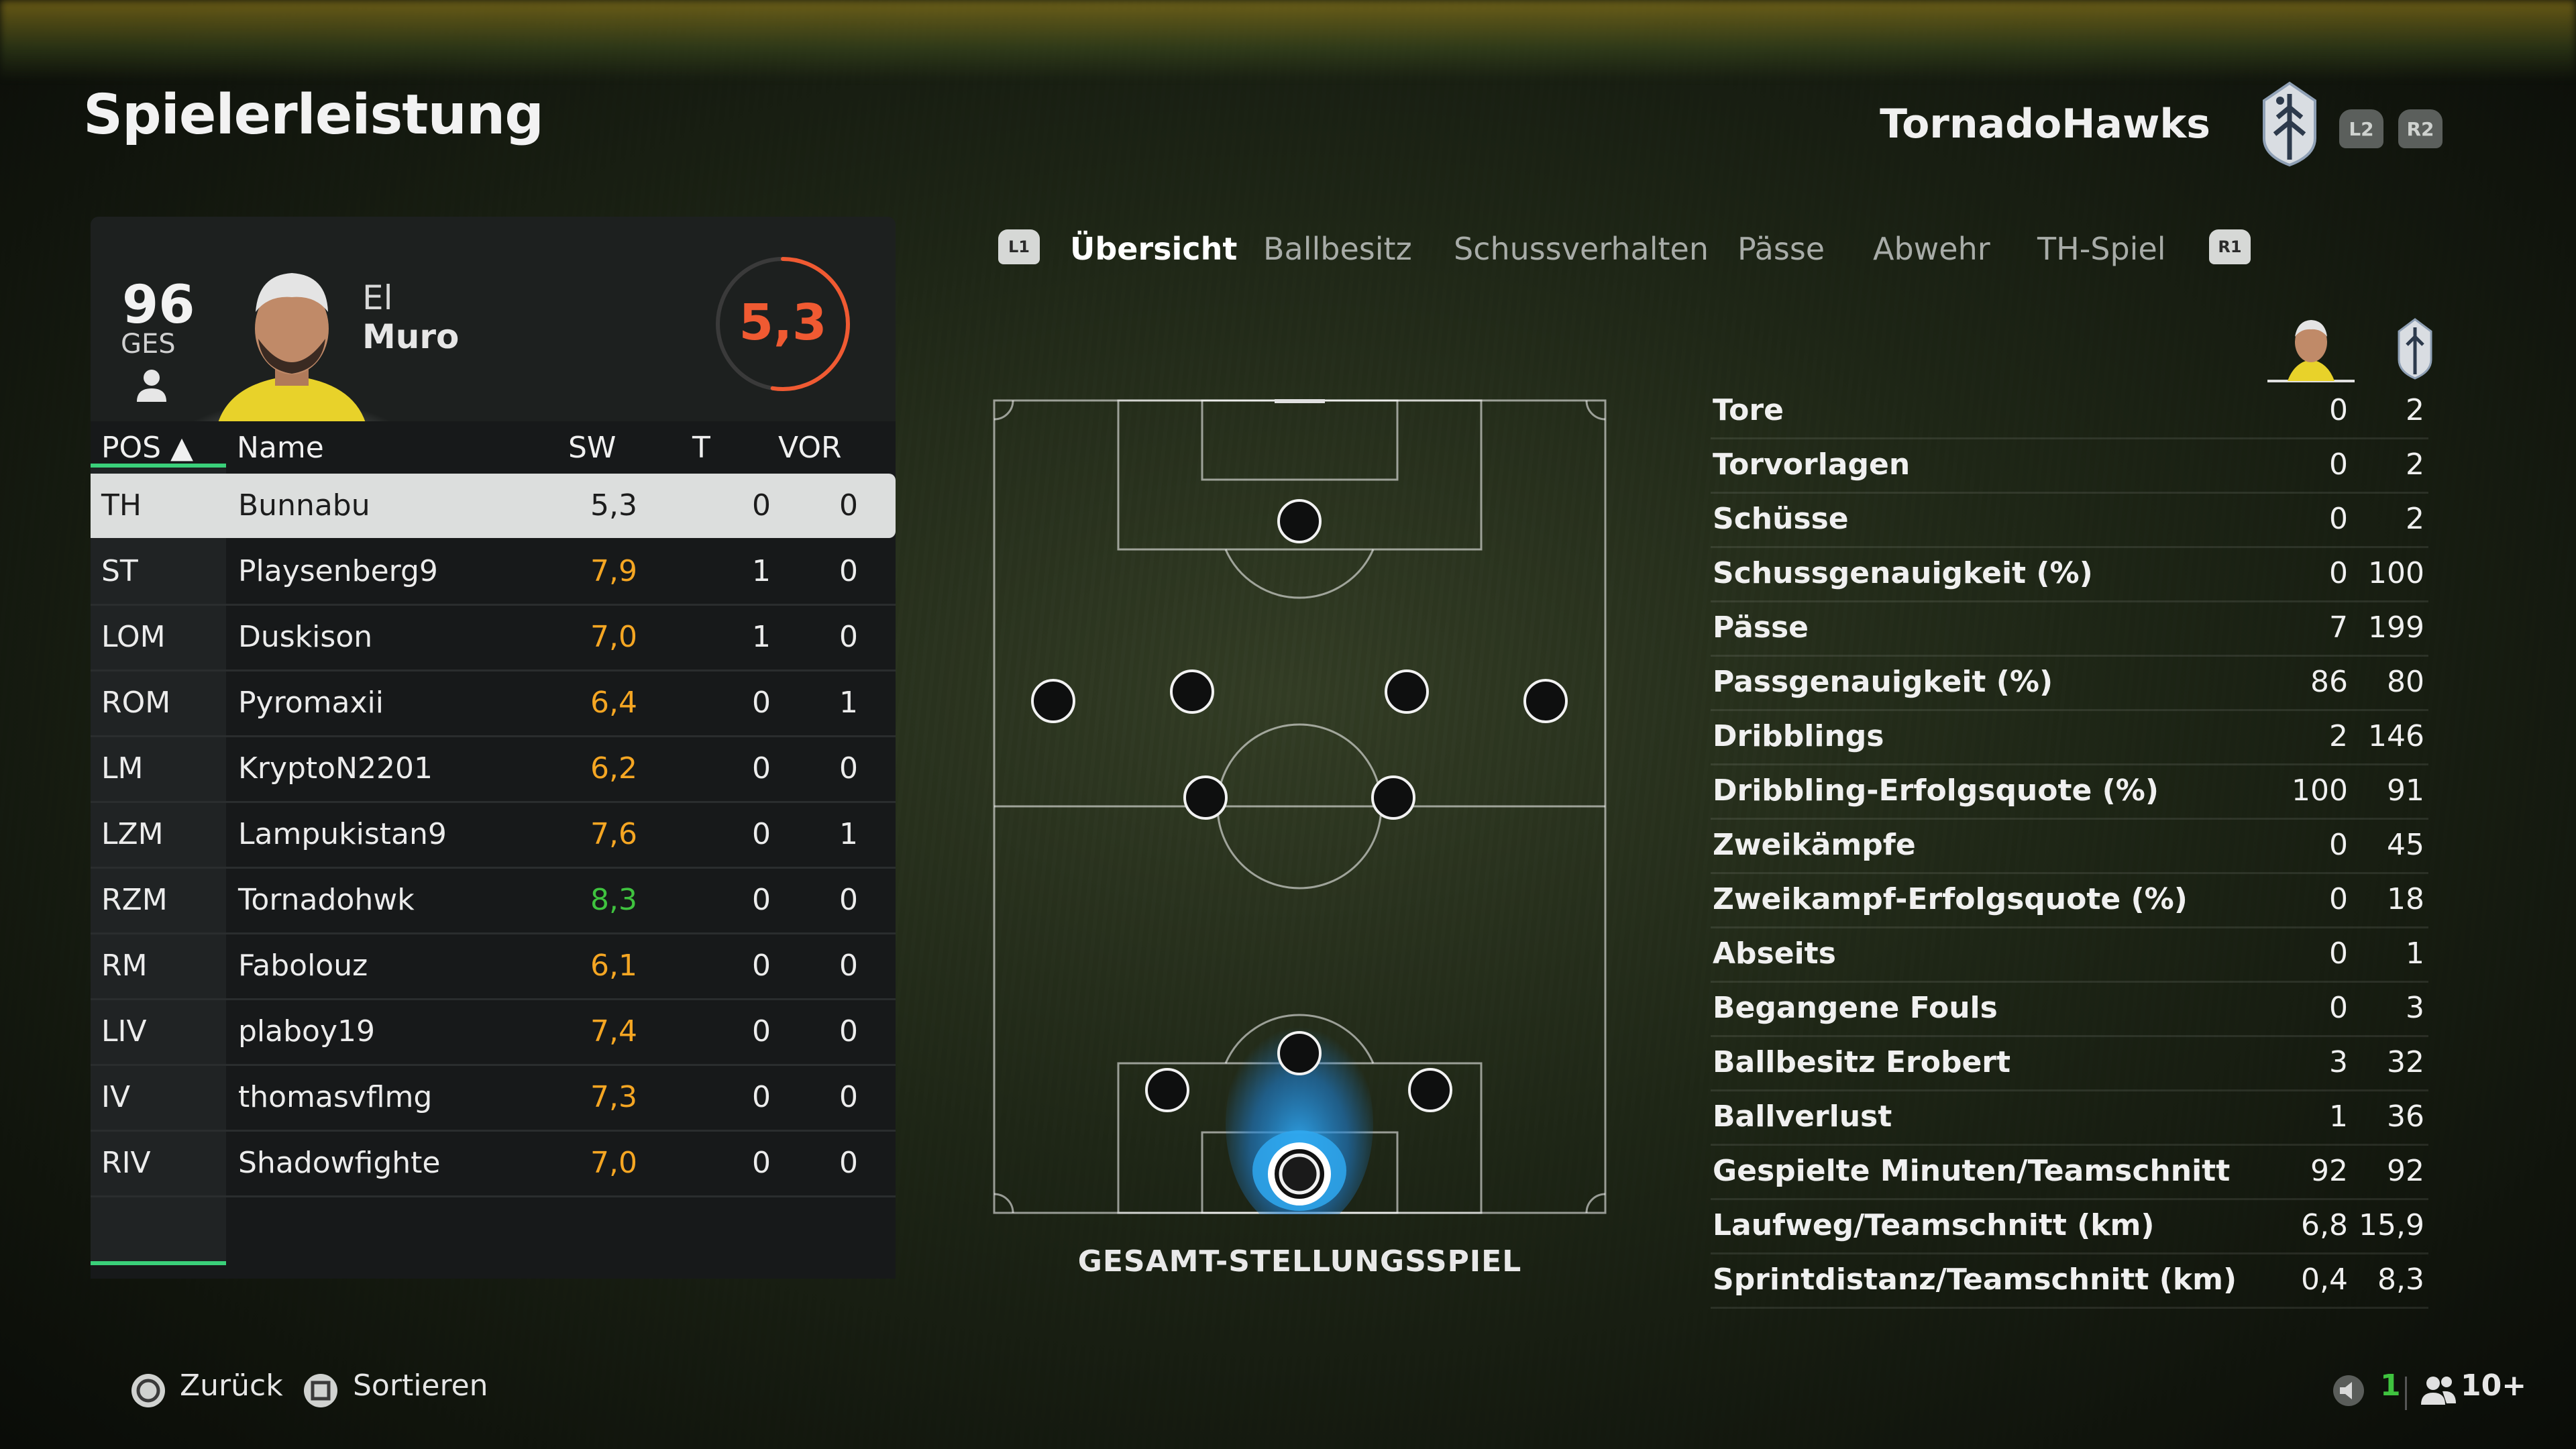  I want to click on tab-abwehr: Abwehr, so click(1931, 249).